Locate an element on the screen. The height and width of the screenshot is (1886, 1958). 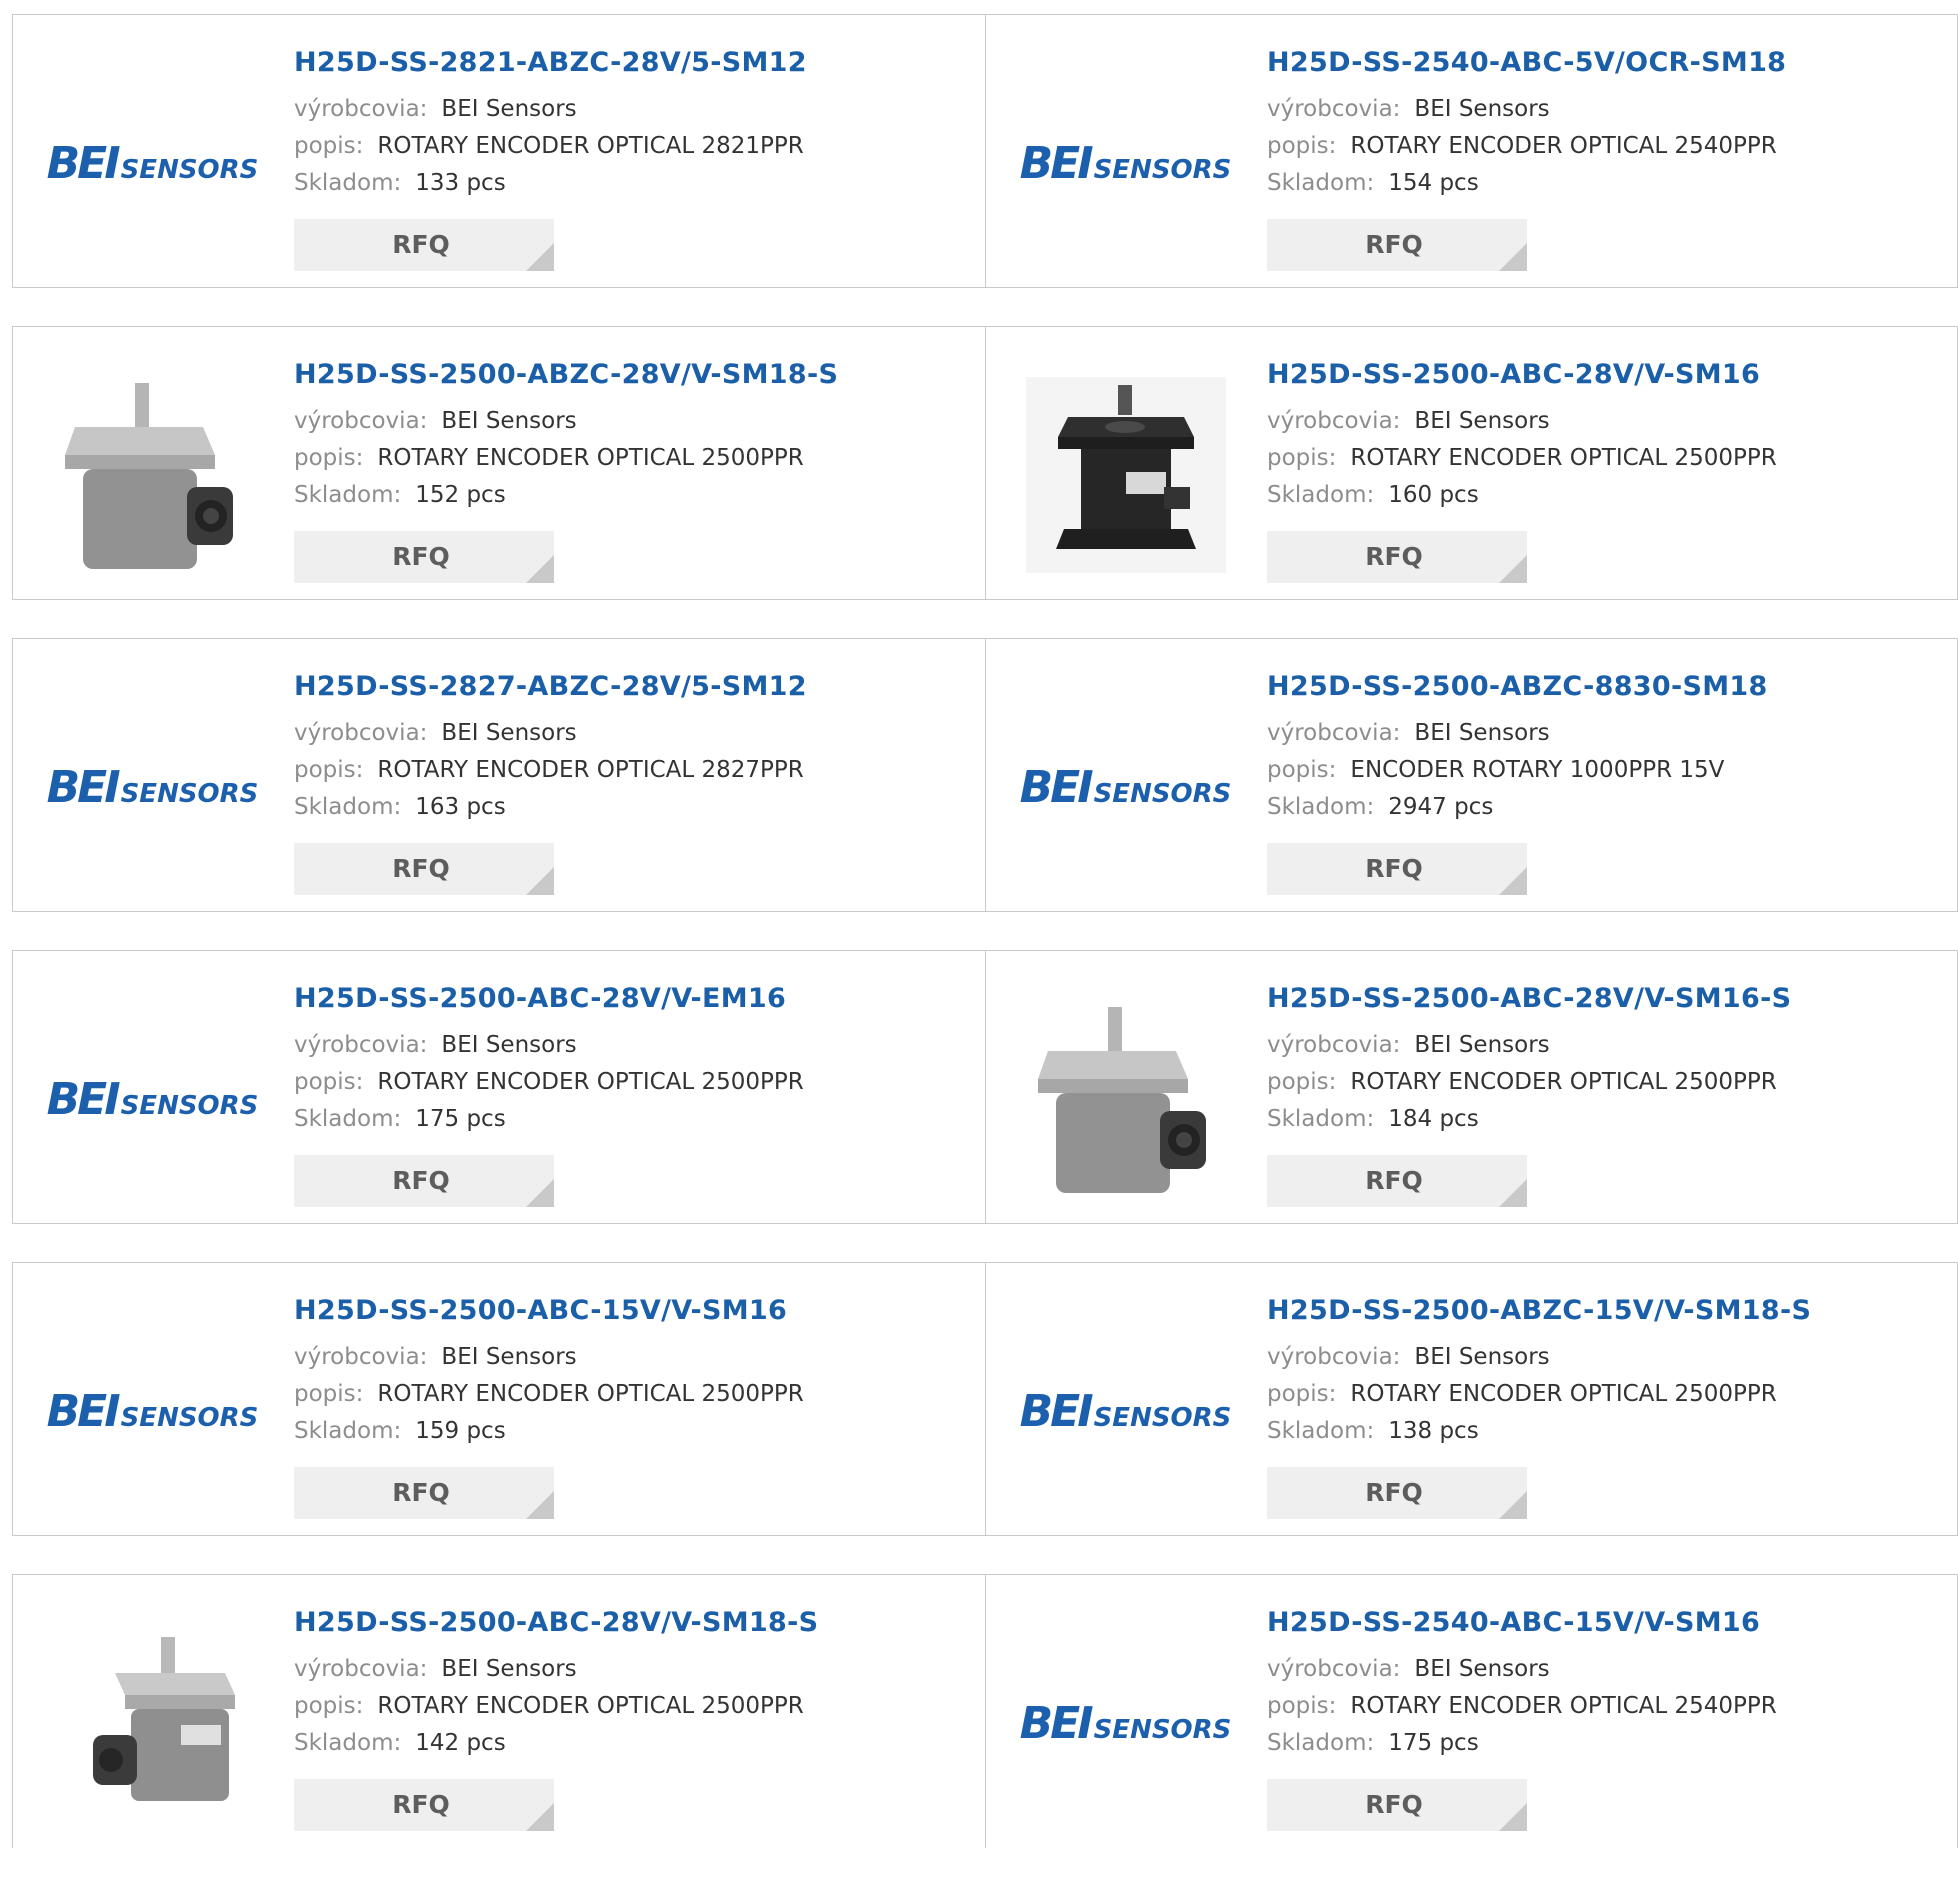
part-number-link: H25D-SS-2500-ABC-28V/V-EM16 is located at coordinates (549, 999).